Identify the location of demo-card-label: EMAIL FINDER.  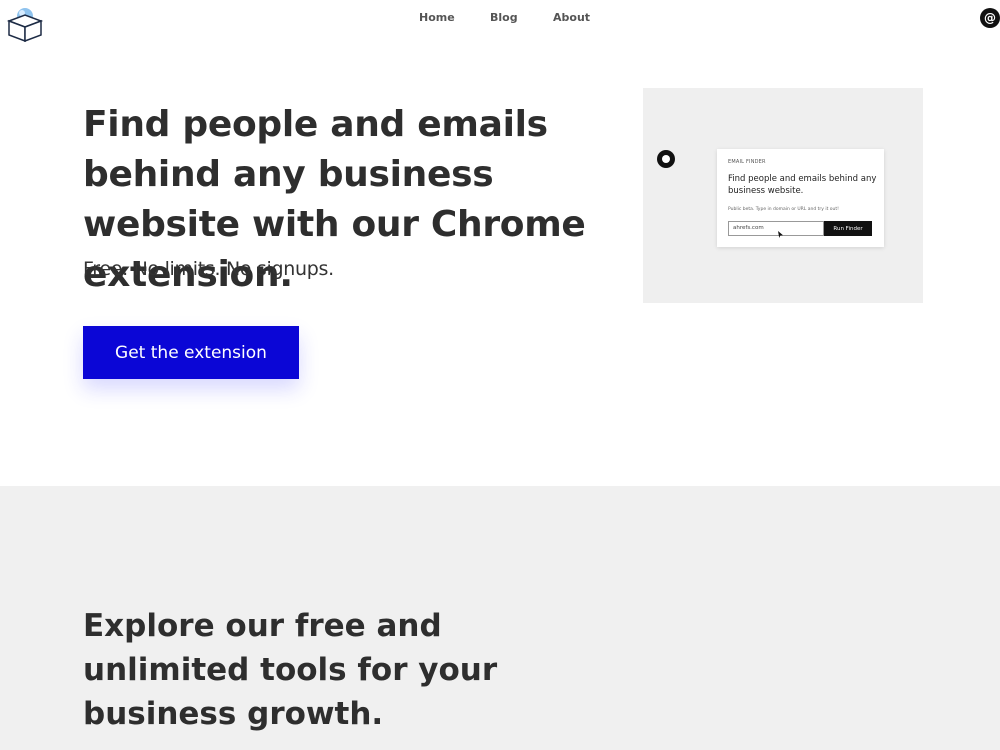
(747, 162).